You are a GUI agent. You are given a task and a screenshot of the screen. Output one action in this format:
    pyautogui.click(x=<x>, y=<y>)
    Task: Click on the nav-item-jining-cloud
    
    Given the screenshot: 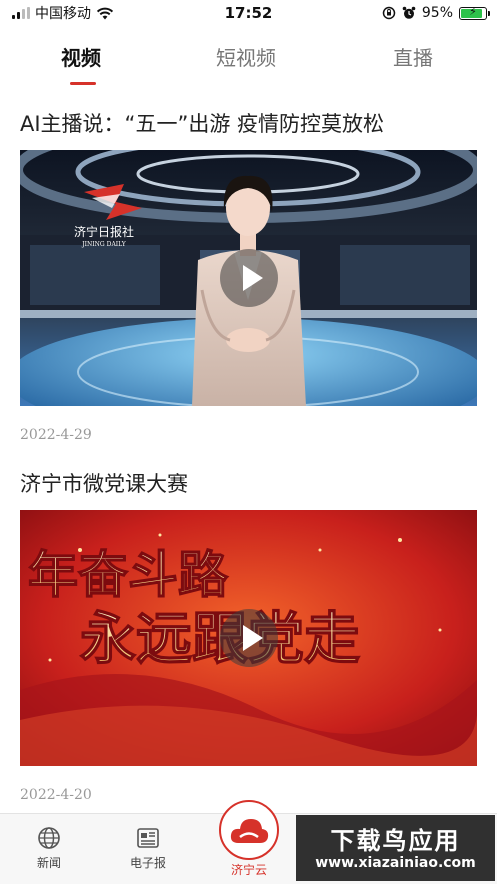 What is the action you would take?
    pyautogui.click(x=249, y=830)
    